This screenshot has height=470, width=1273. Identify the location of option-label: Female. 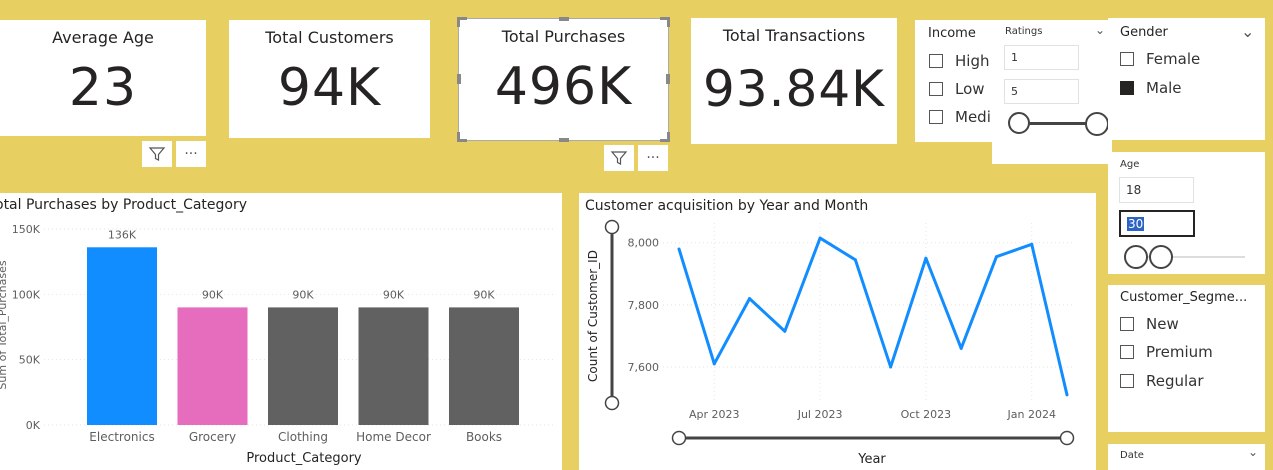
(1173, 59).